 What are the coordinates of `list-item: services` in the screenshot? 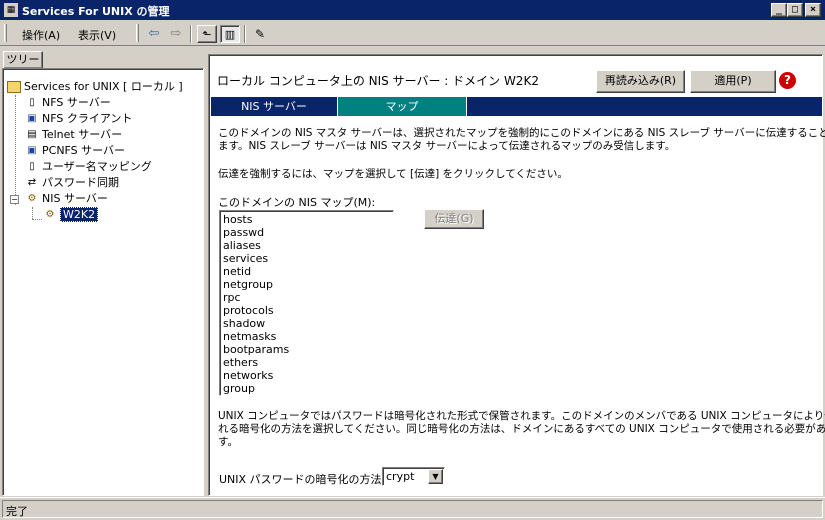 It's located at (306, 258).